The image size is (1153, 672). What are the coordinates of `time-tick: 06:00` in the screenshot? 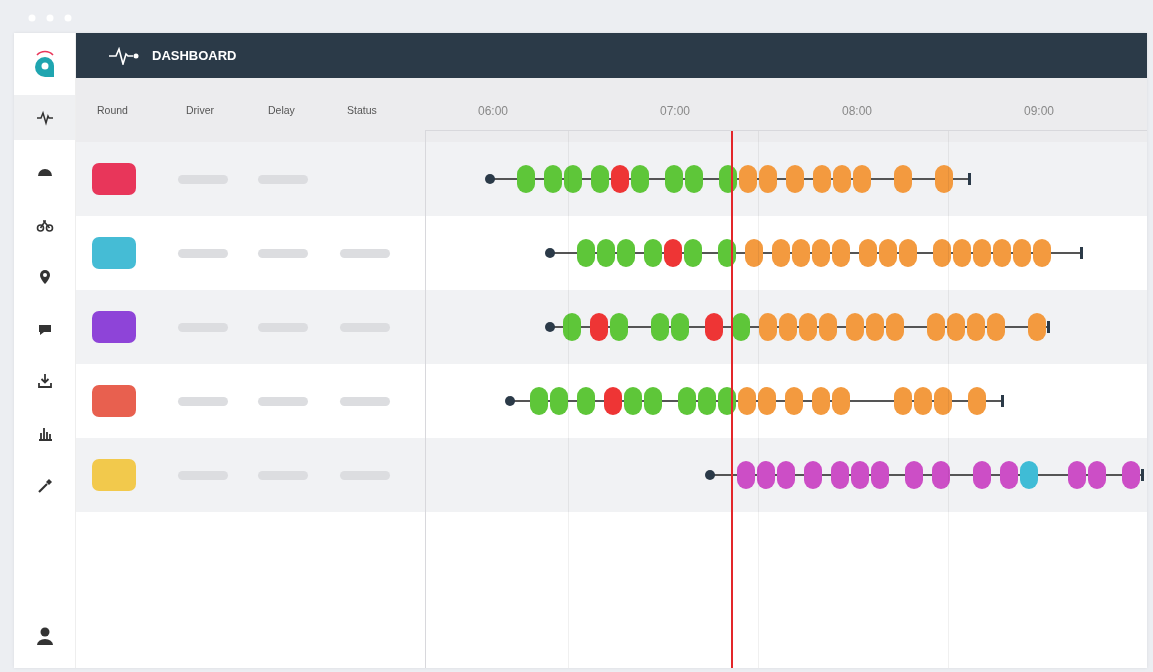 It's located at (493, 111).